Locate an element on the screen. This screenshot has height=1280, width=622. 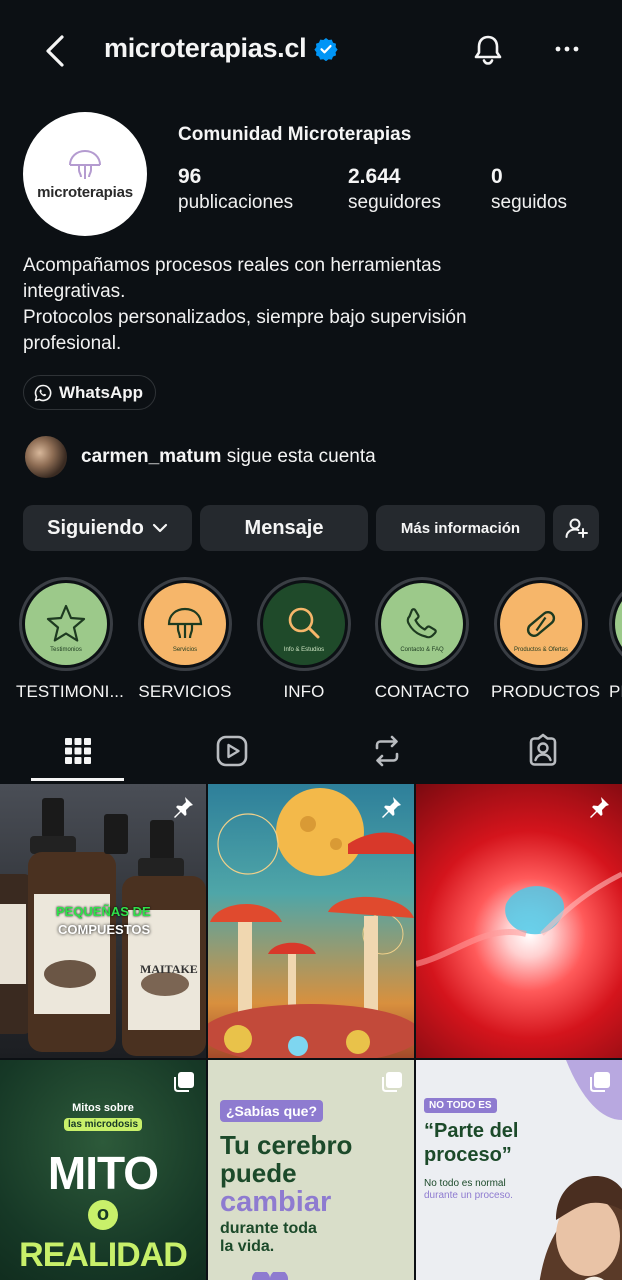
highlight-ring: Productos & Ofertas is located at coordinates (541, 624).